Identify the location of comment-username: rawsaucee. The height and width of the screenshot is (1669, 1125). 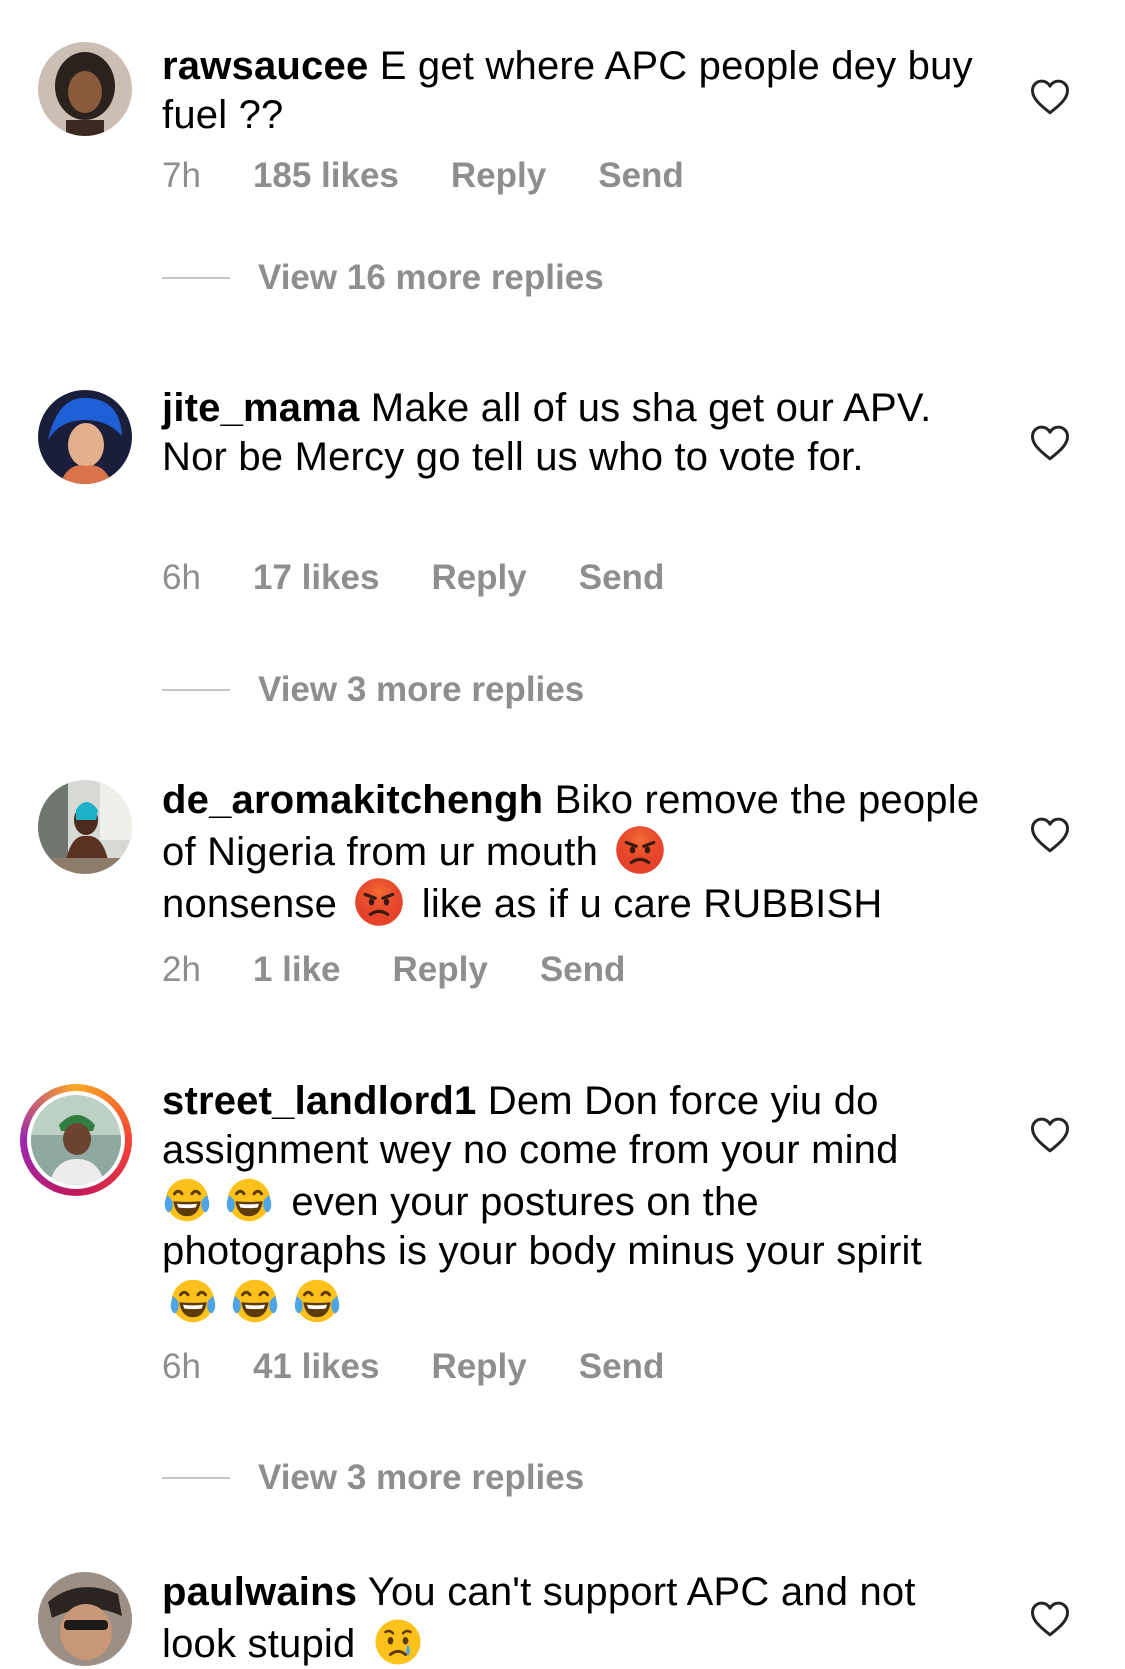
(265, 66).